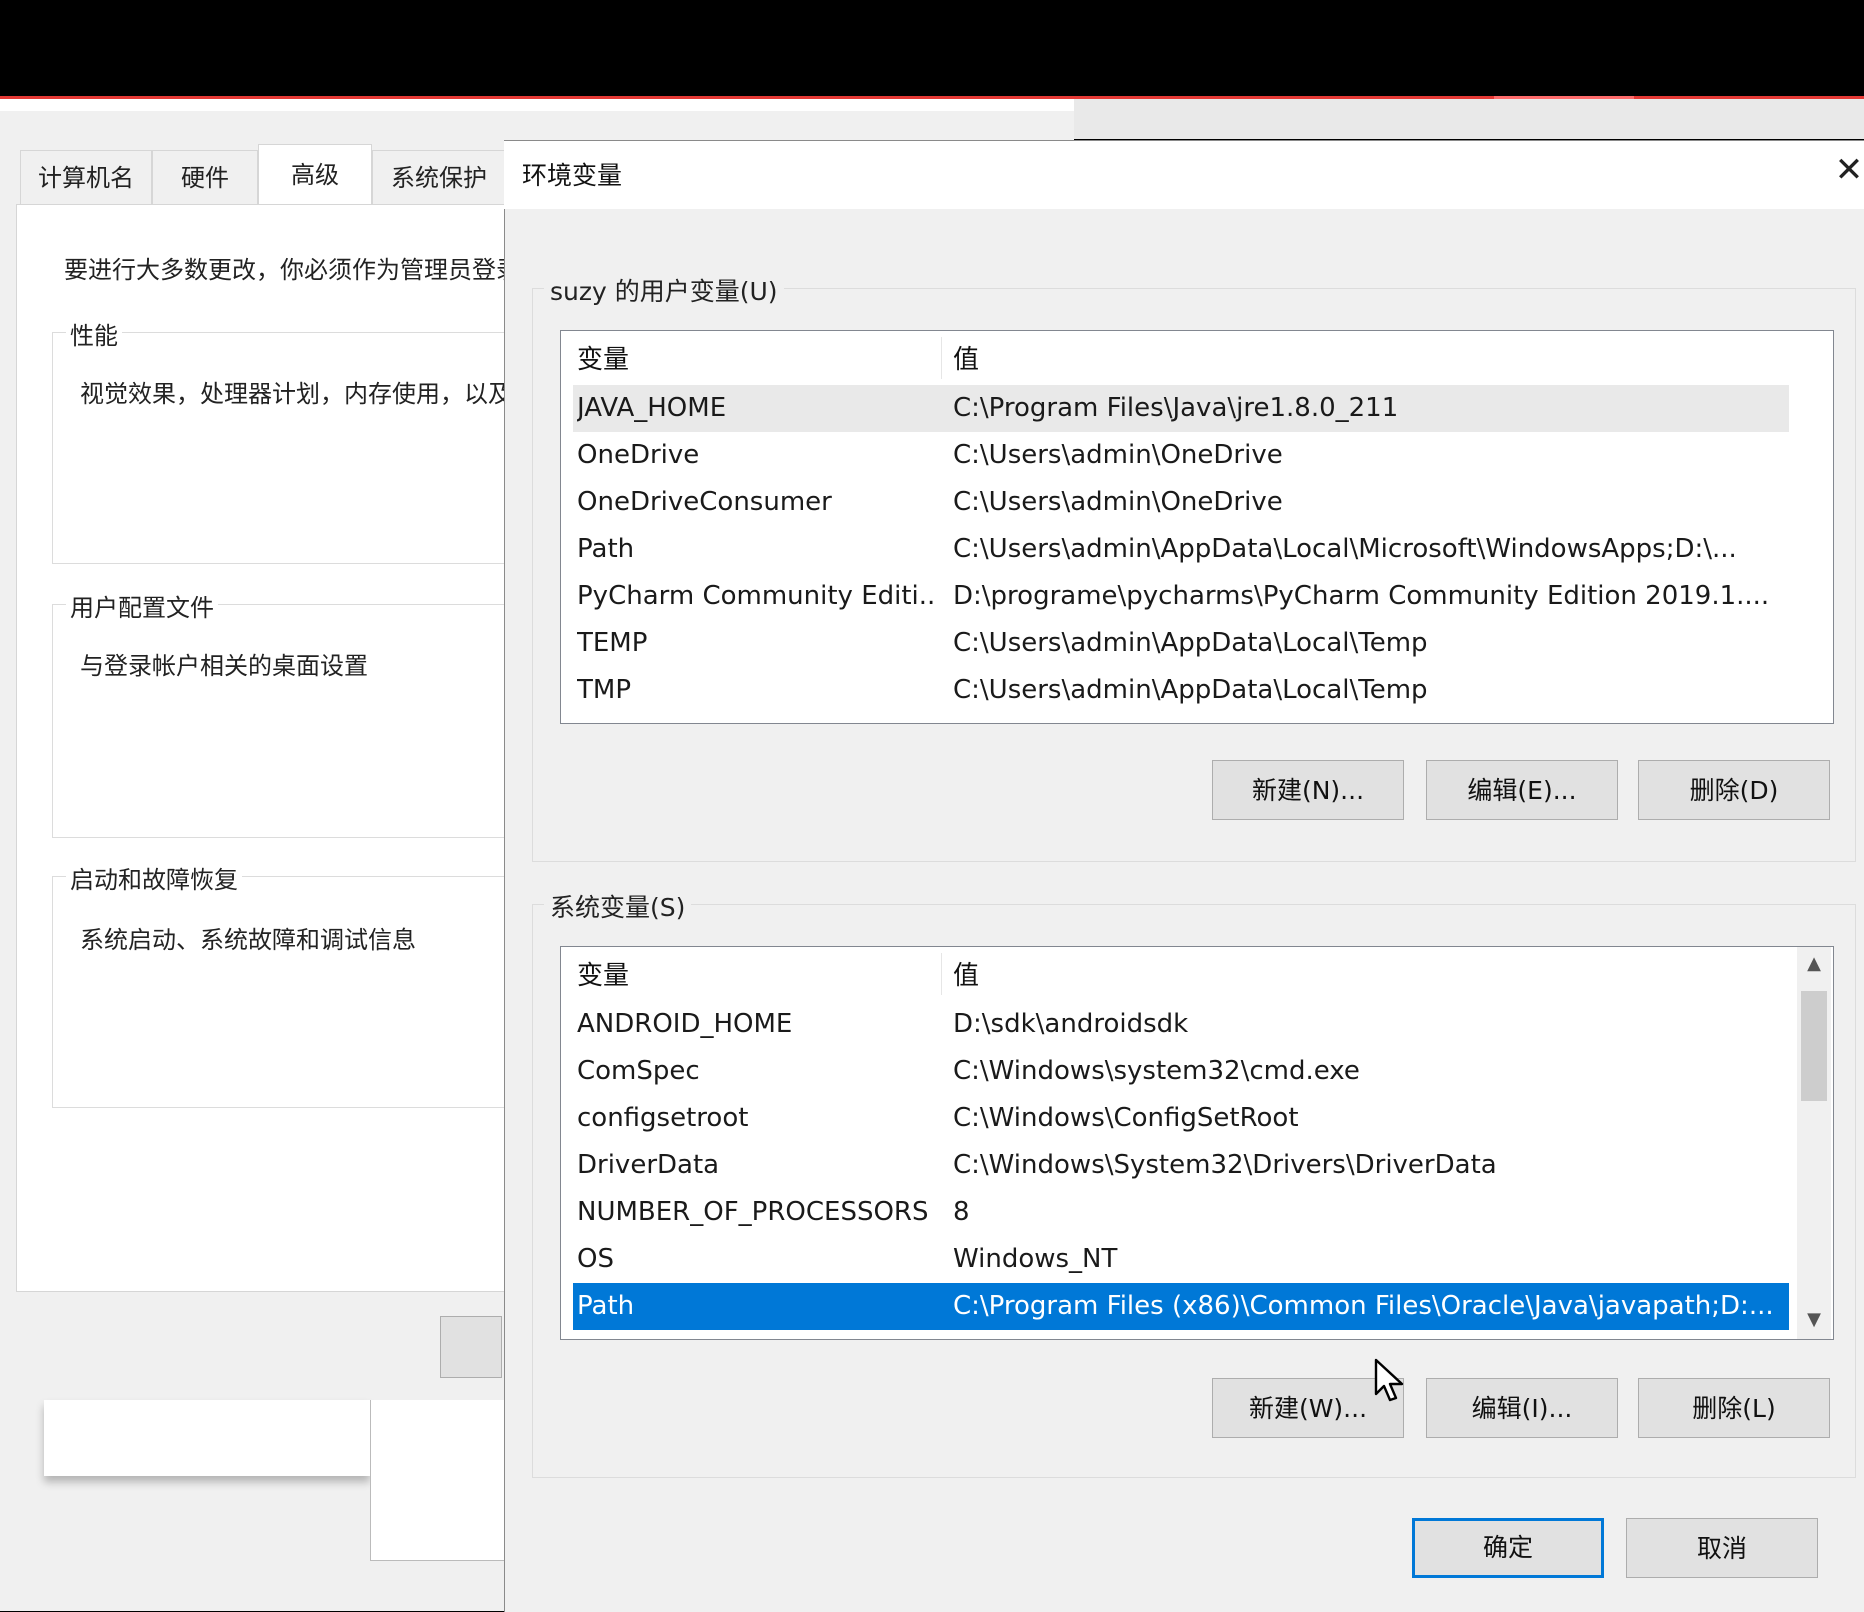 The height and width of the screenshot is (1612, 1864). What do you see at coordinates (1156, 1071) in the screenshot?
I see `row-value: C:\Windows\system32\cmd.exe` at bounding box center [1156, 1071].